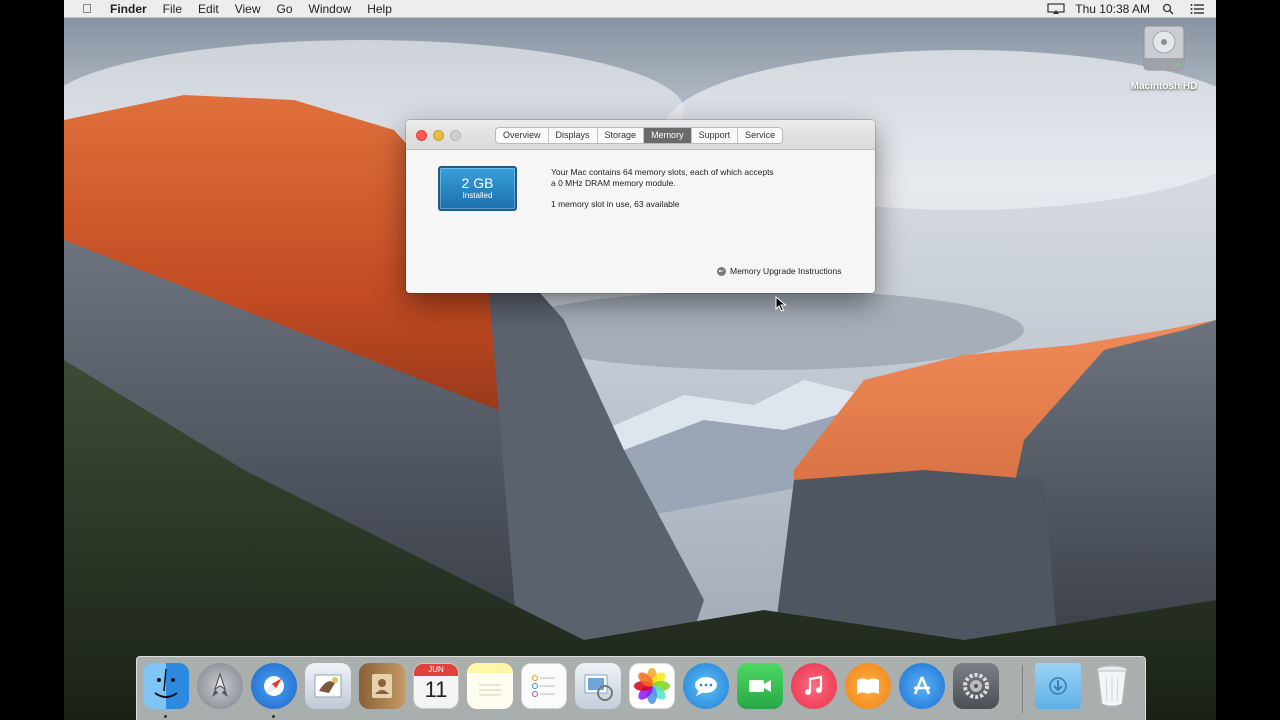  I want to click on menu-app-finder: Finder, so click(128, 9).